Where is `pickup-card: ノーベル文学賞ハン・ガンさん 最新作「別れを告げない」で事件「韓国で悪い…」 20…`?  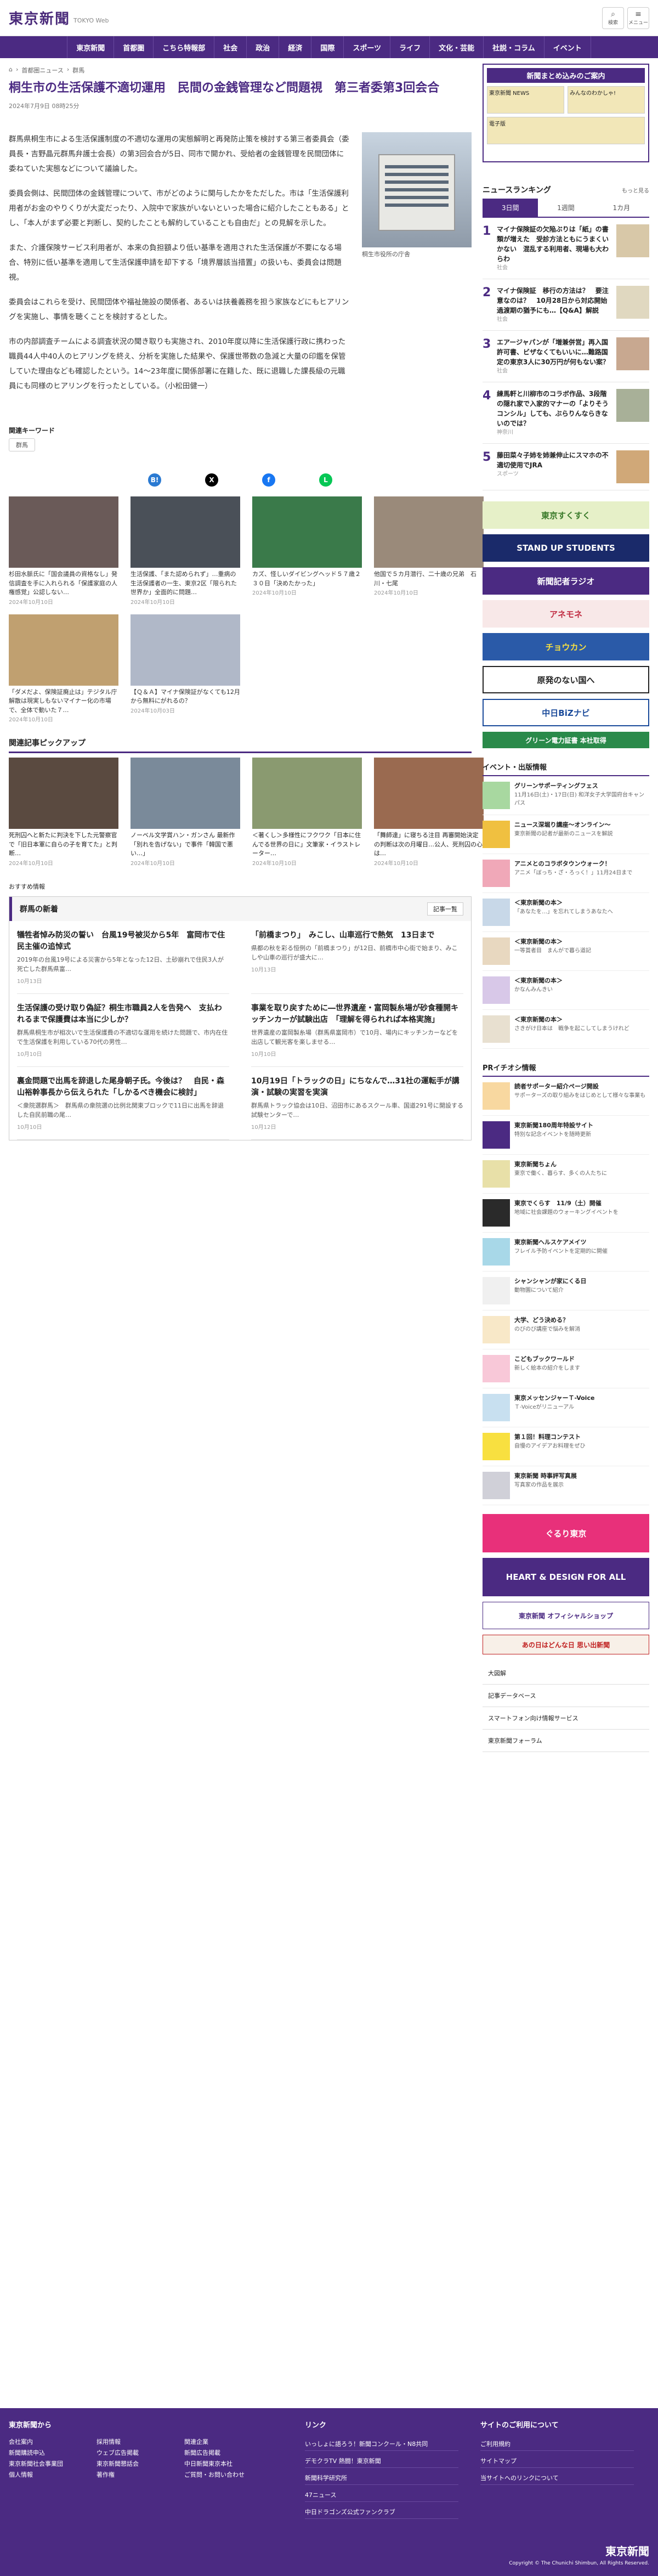
pickup-card: ノーベル文学賞ハン・ガンさん 最新作「別れを告げない」で事件「韓国で悪い…」 20… is located at coordinates (186, 812).